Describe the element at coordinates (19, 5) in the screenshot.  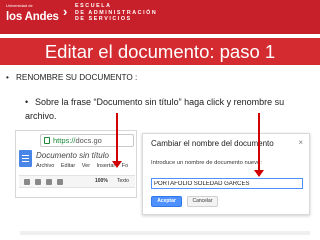
I see `logo-top-text: Universidad de` at that location.